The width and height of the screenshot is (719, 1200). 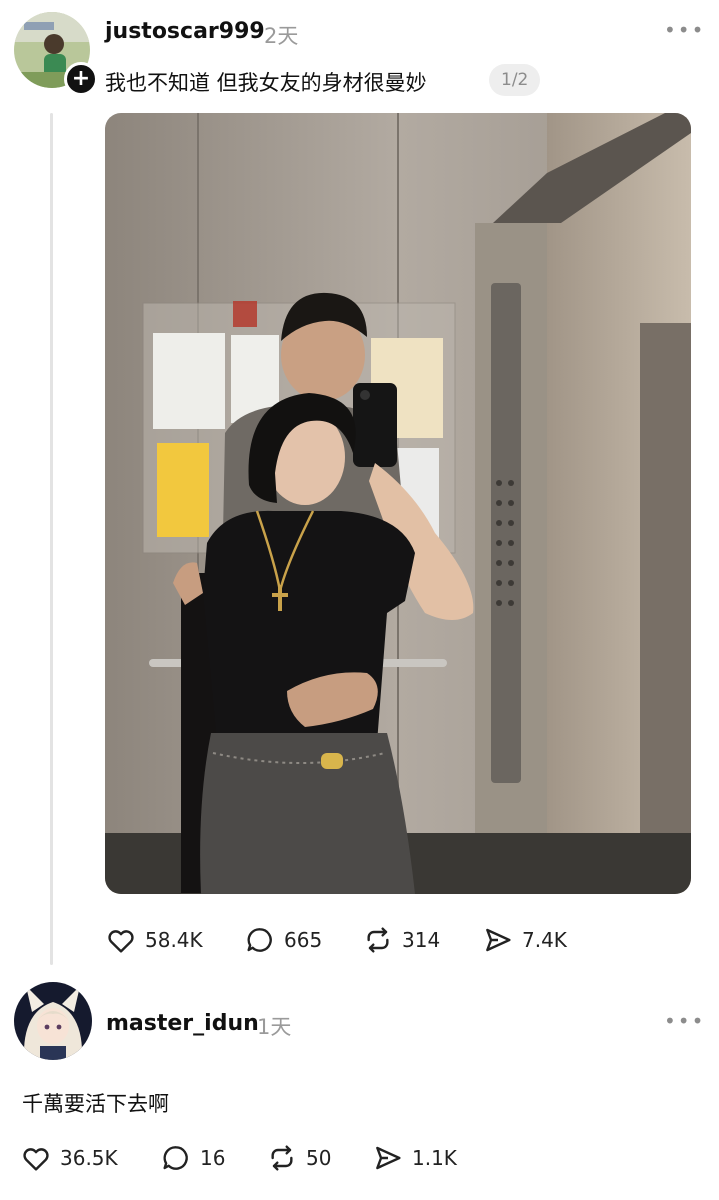 I want to click on reply-time: 1天, so click(x=274, y=1027).